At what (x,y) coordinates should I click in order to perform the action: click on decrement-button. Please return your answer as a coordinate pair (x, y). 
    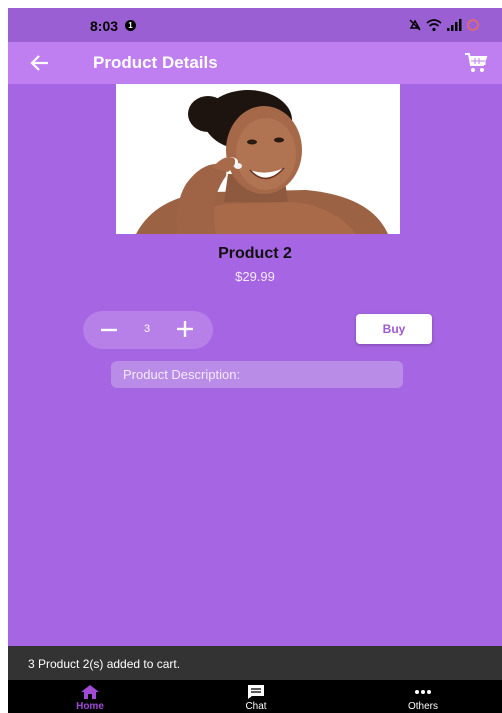
    Looking at the image, I should click on (109, 330).